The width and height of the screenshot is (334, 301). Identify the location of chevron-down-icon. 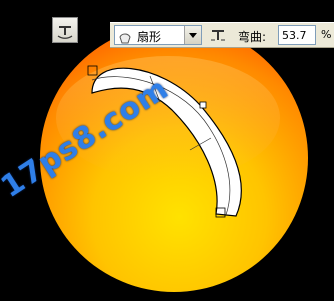
(192, 35).